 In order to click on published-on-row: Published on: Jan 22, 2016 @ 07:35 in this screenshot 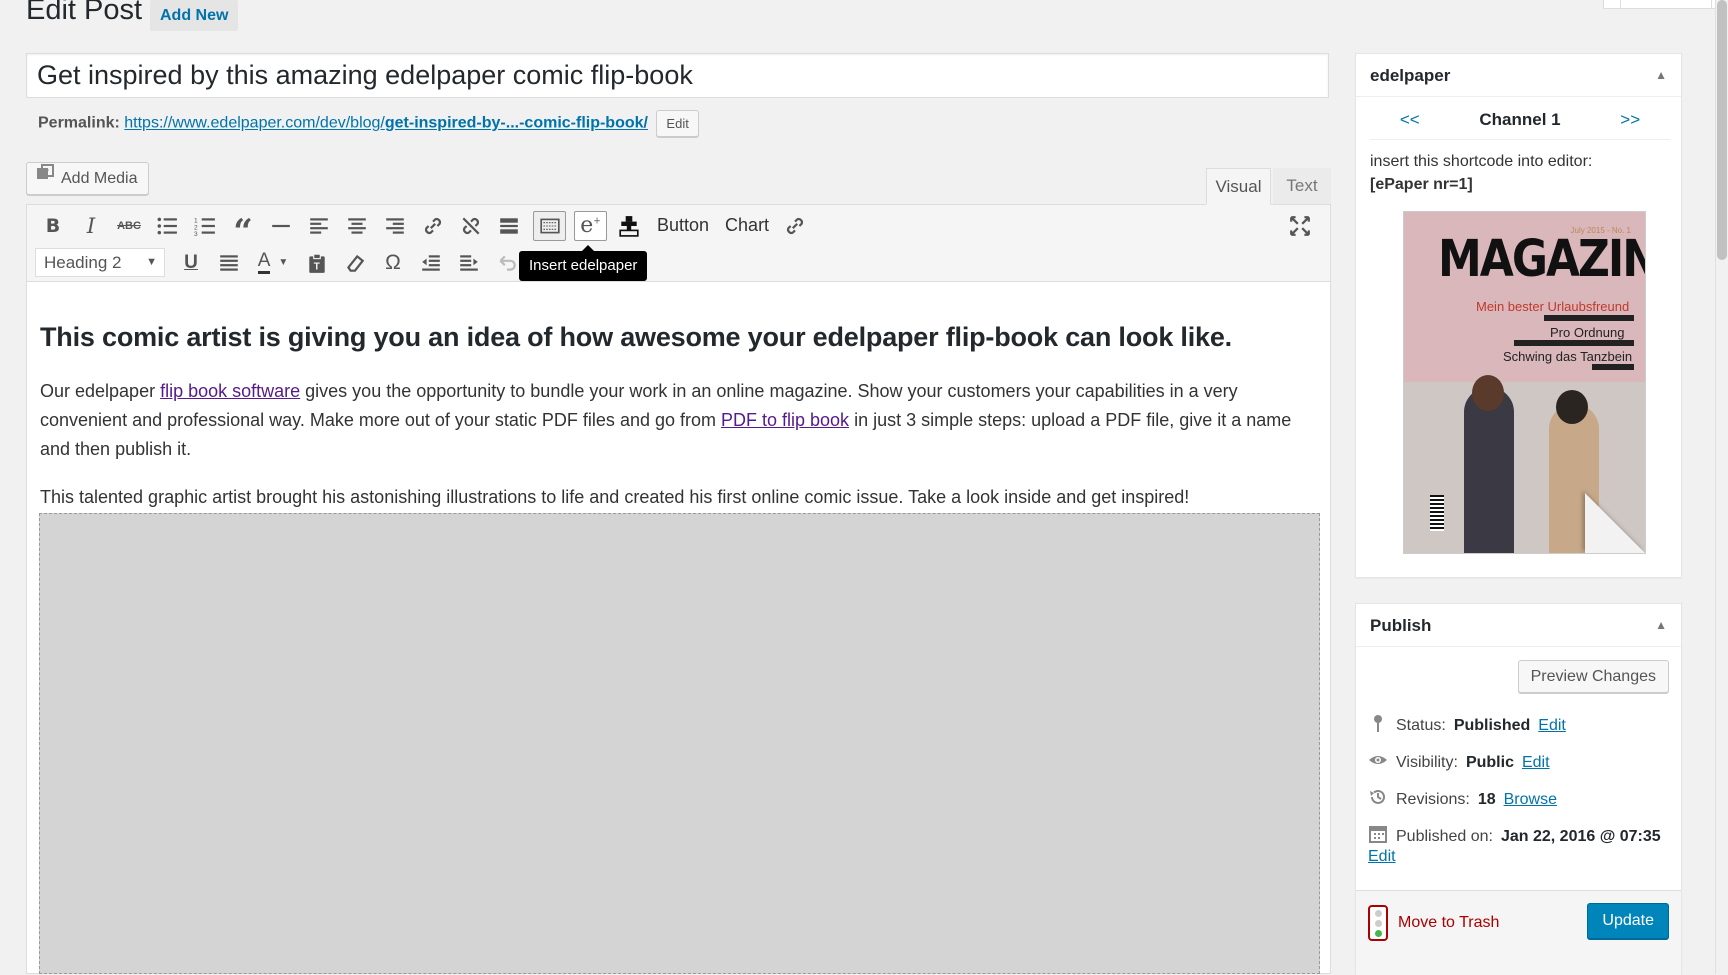, I will do `click(1514, 836)`.